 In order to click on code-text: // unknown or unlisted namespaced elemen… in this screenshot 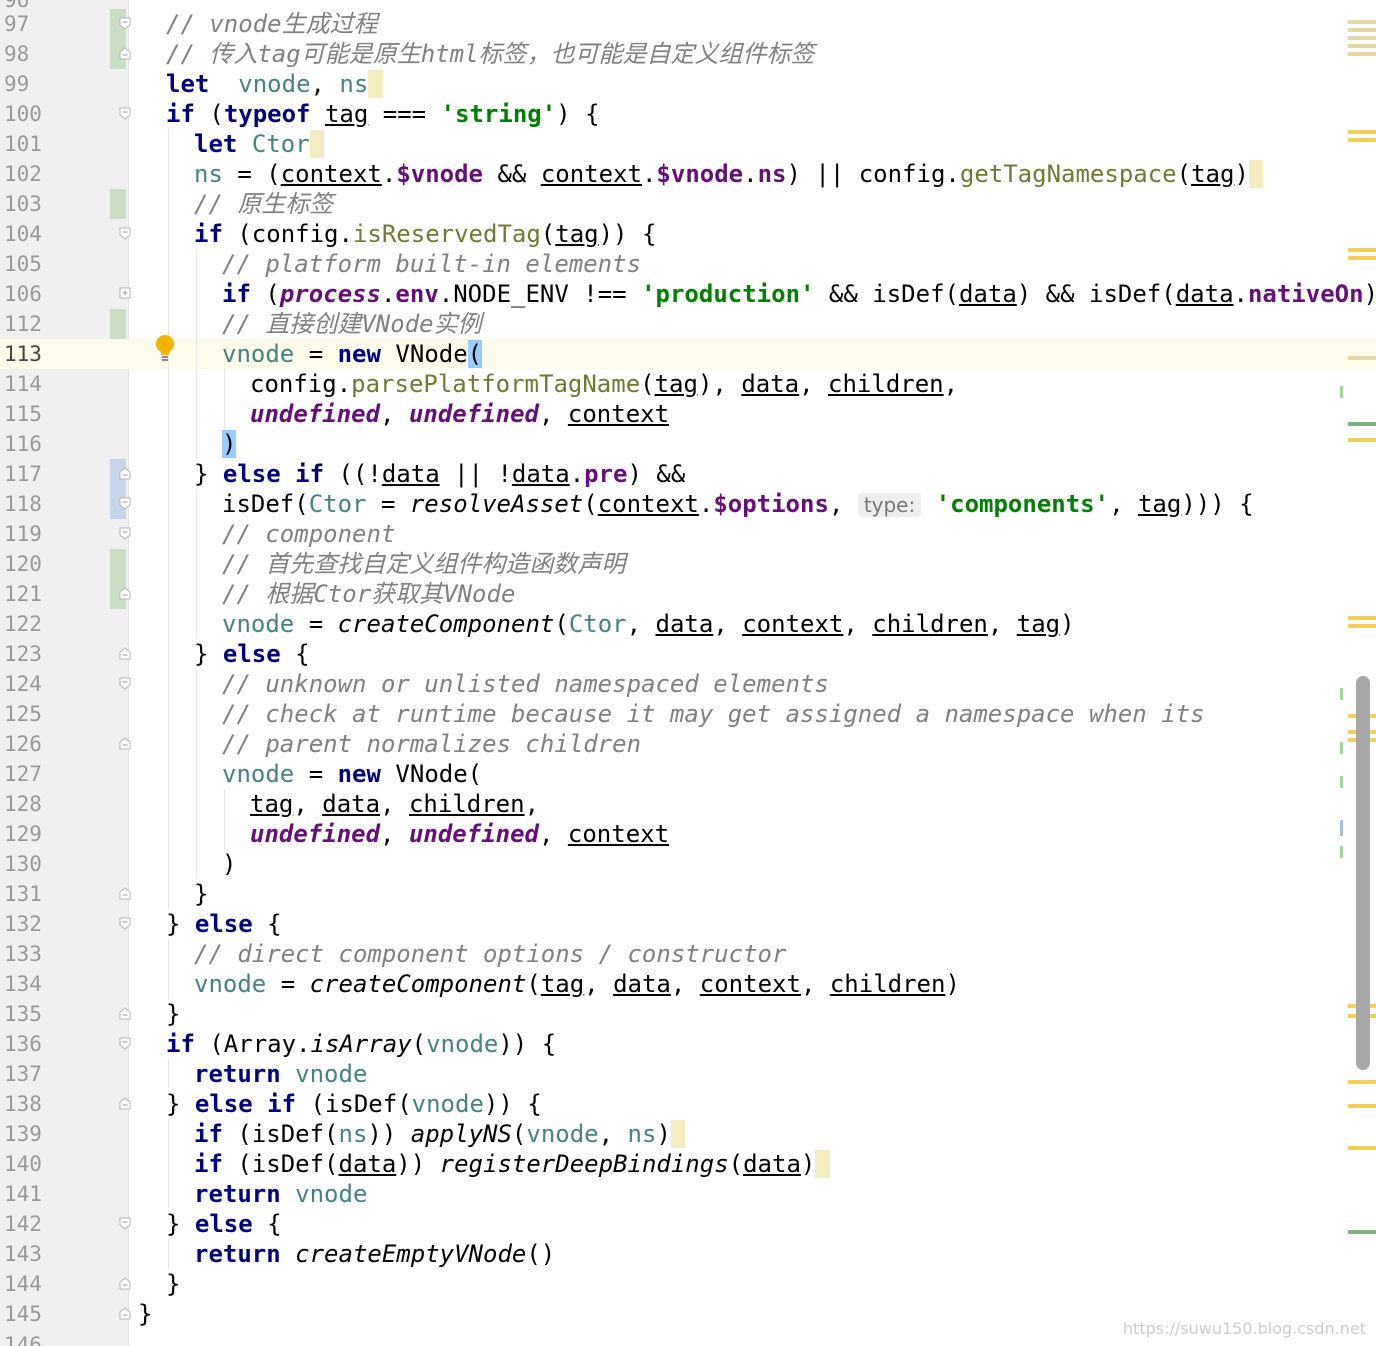, I will do `click(525, 684)`.